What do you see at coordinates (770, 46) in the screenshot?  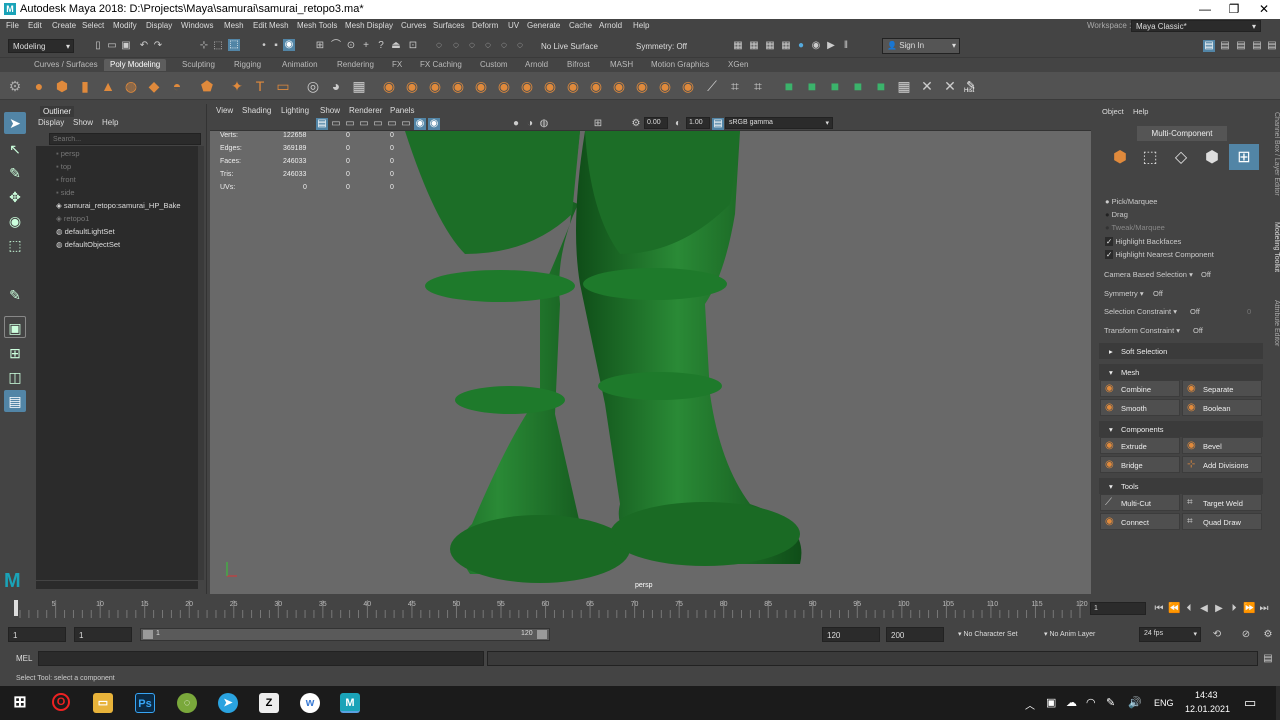 I see `ipr-render-icon: ▦` at bounding box center [770, 46].